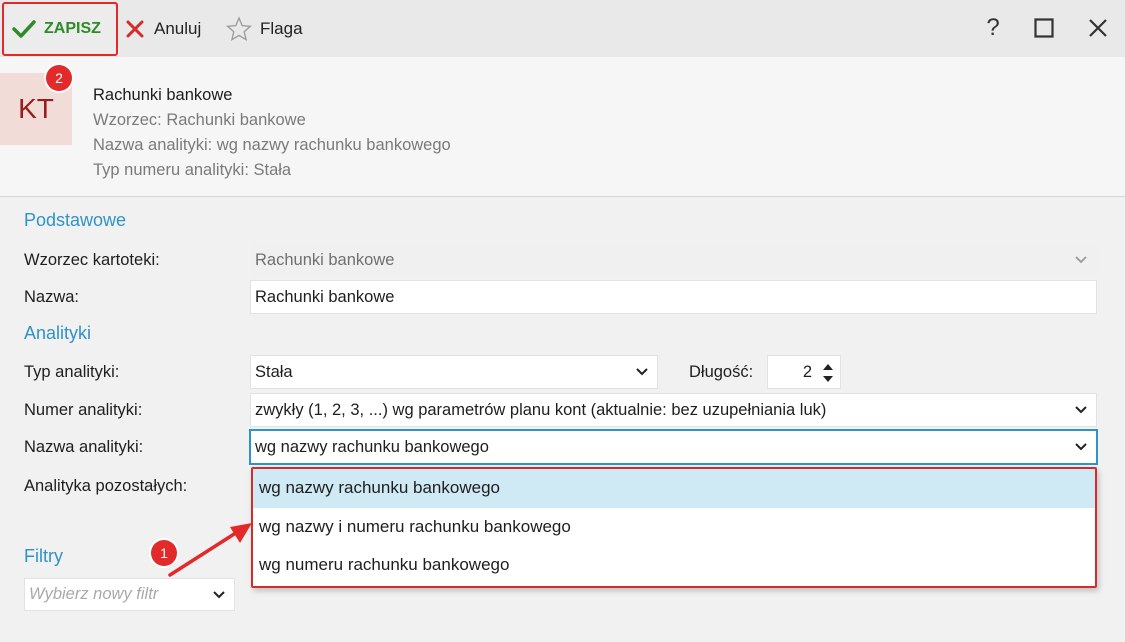 Image resolution: width=1125 pixels, height=642 pixels. What do you see at coordinates (673, 447) in the screenshot?
I see `analytics-name-select: wg nazwy rachunku bankowego` at bounding box center [673, 447].